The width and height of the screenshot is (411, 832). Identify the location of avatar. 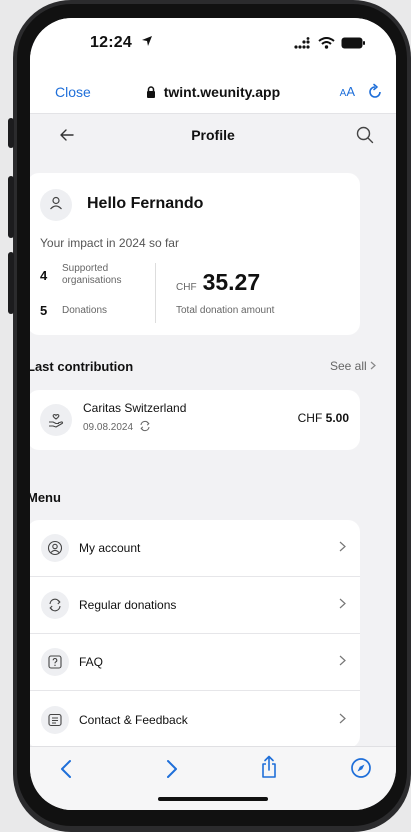
(56, 205).